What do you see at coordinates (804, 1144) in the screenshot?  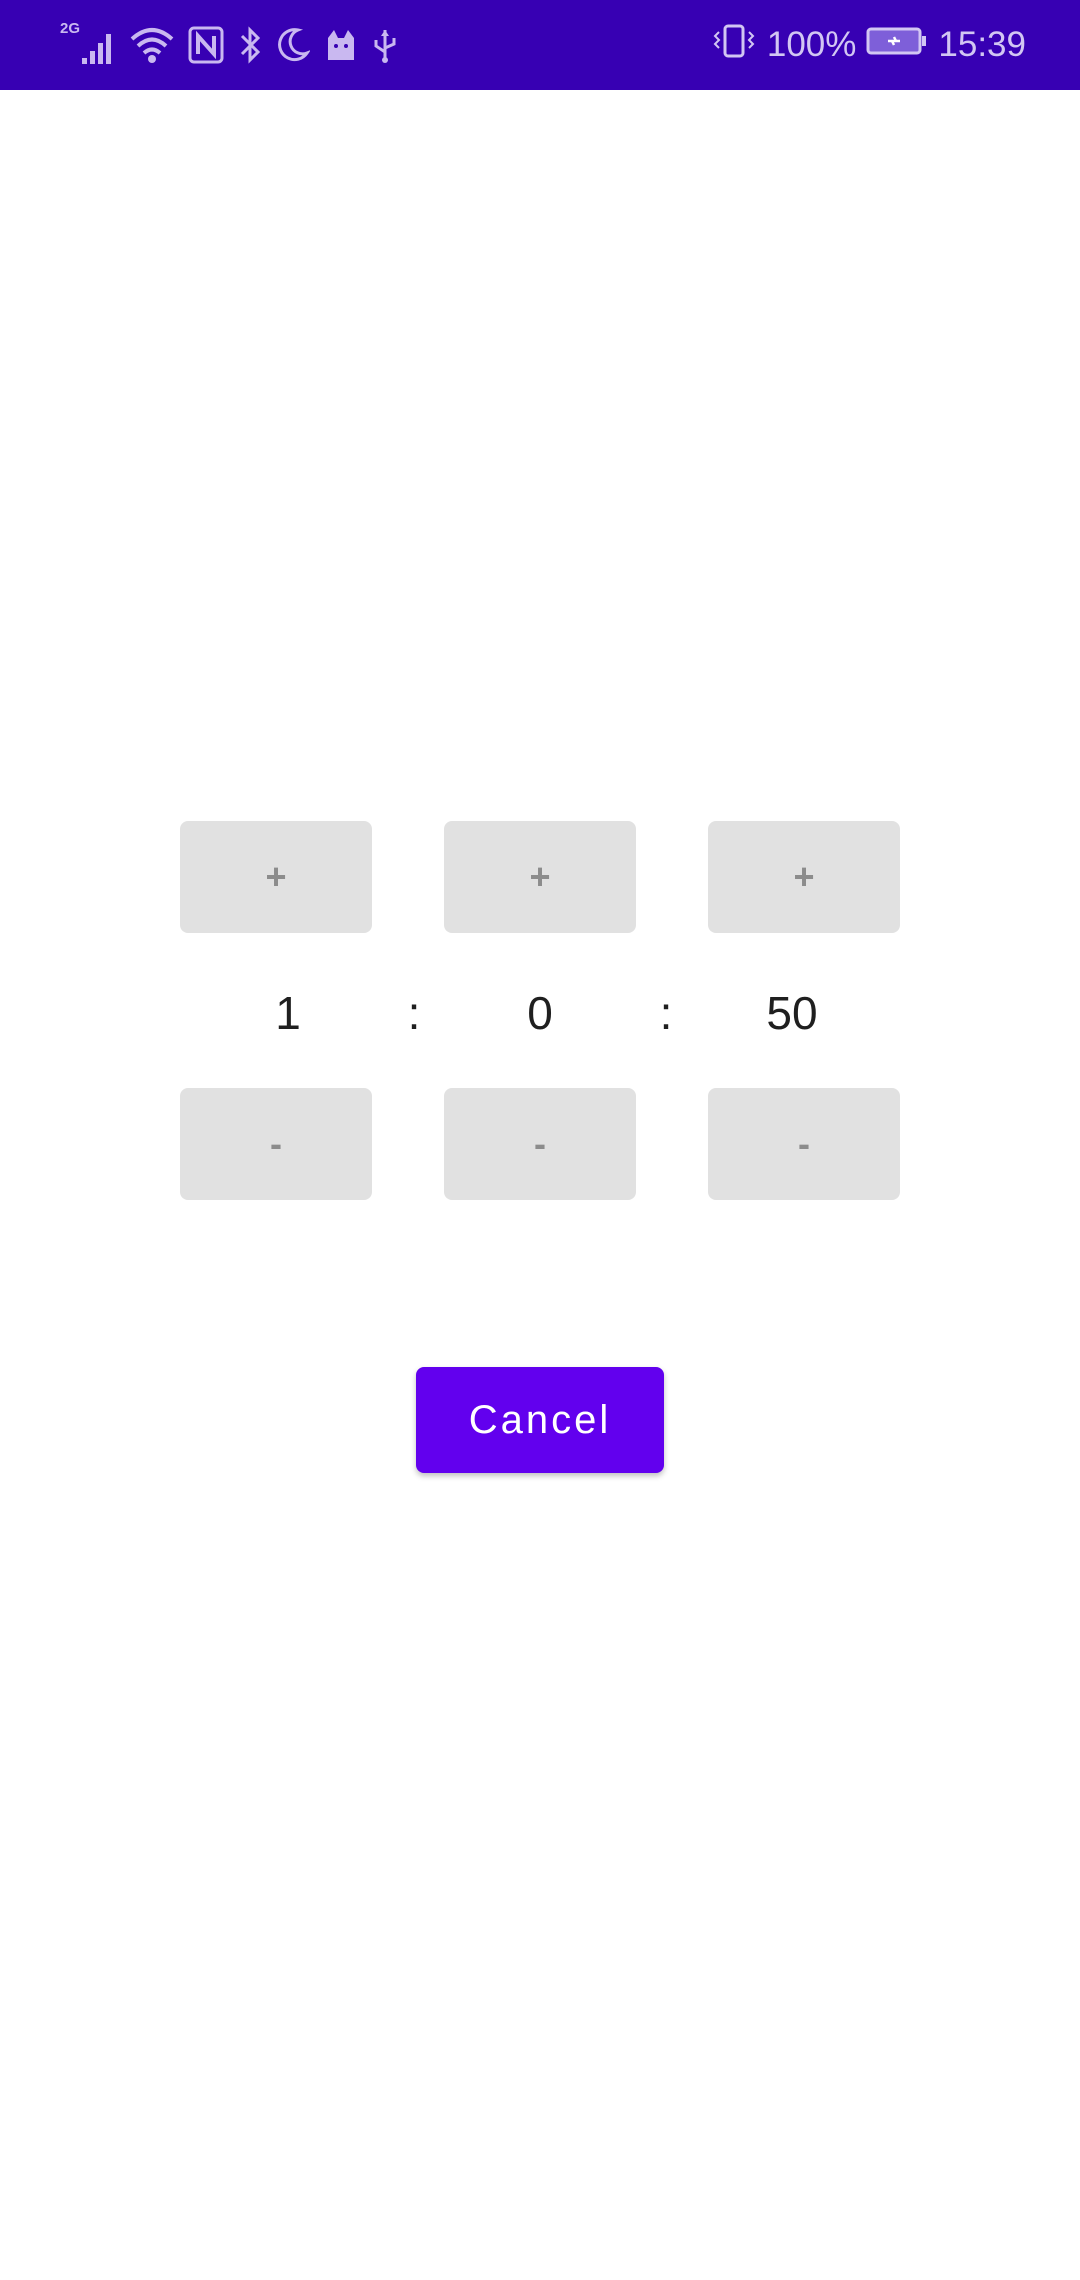 I see `seconds-decrement-button: -` at bounding box center [804, 1144].